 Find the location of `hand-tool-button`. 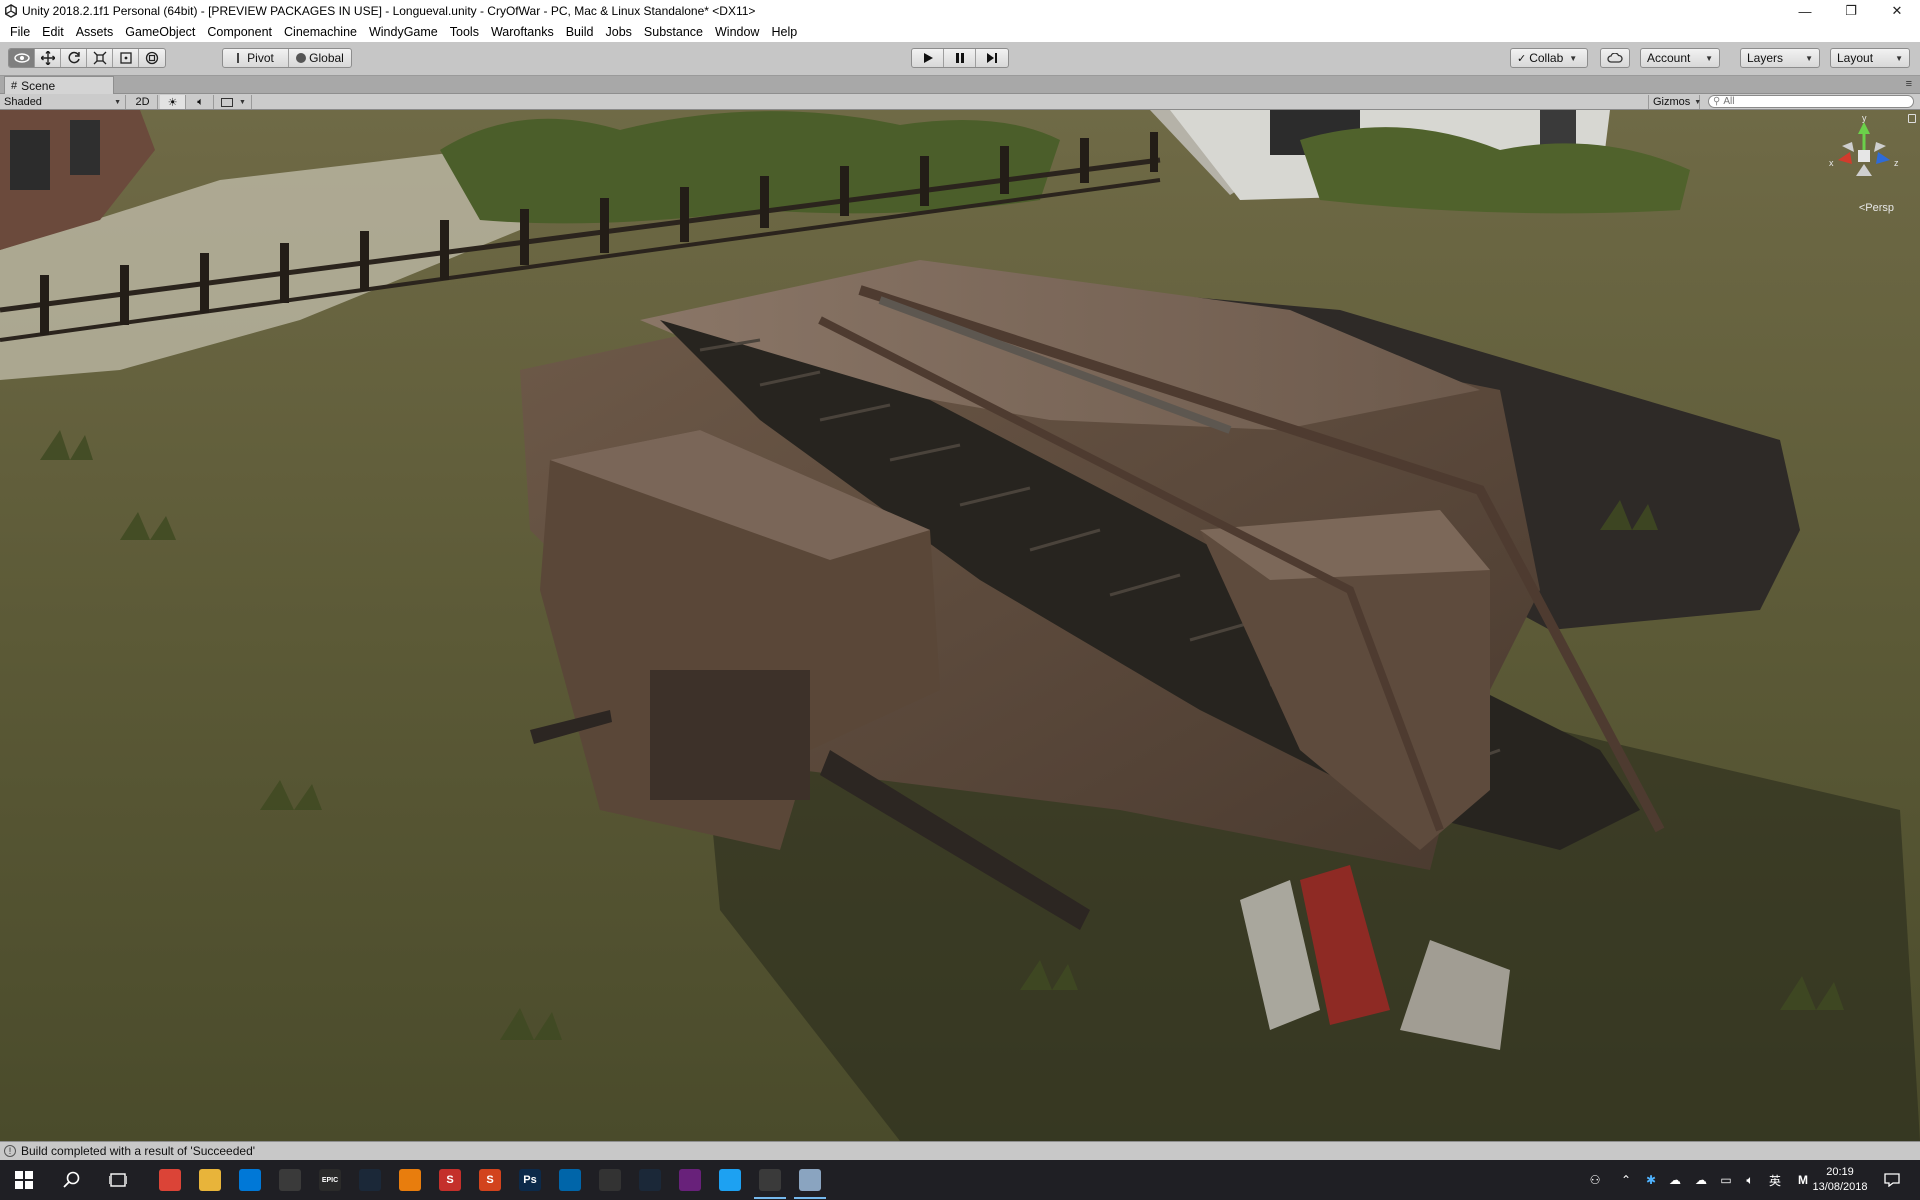

hand-tool-button is located at coordinates (22, 58).